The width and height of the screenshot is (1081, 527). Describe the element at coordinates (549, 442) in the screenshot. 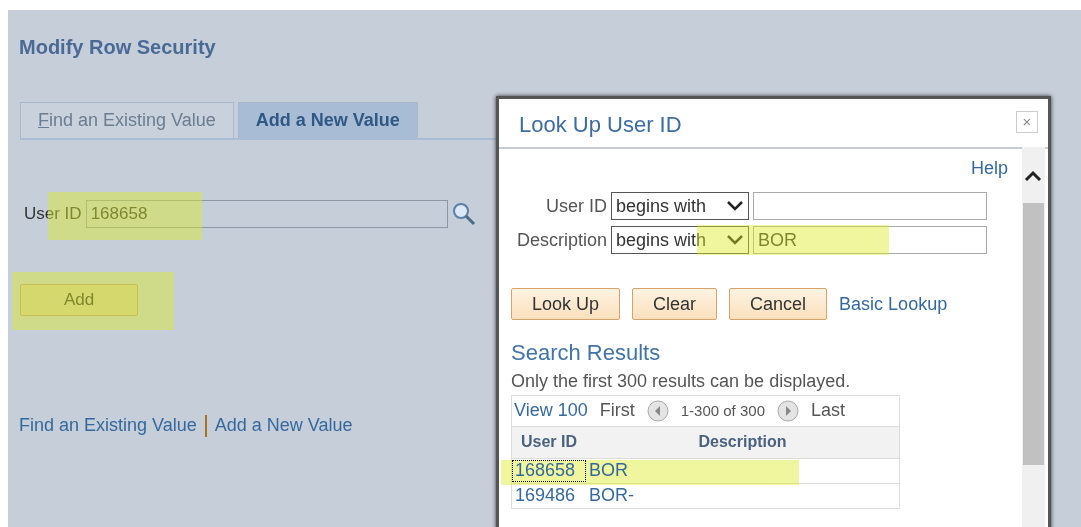

I see `column-header: User ID` at that location.